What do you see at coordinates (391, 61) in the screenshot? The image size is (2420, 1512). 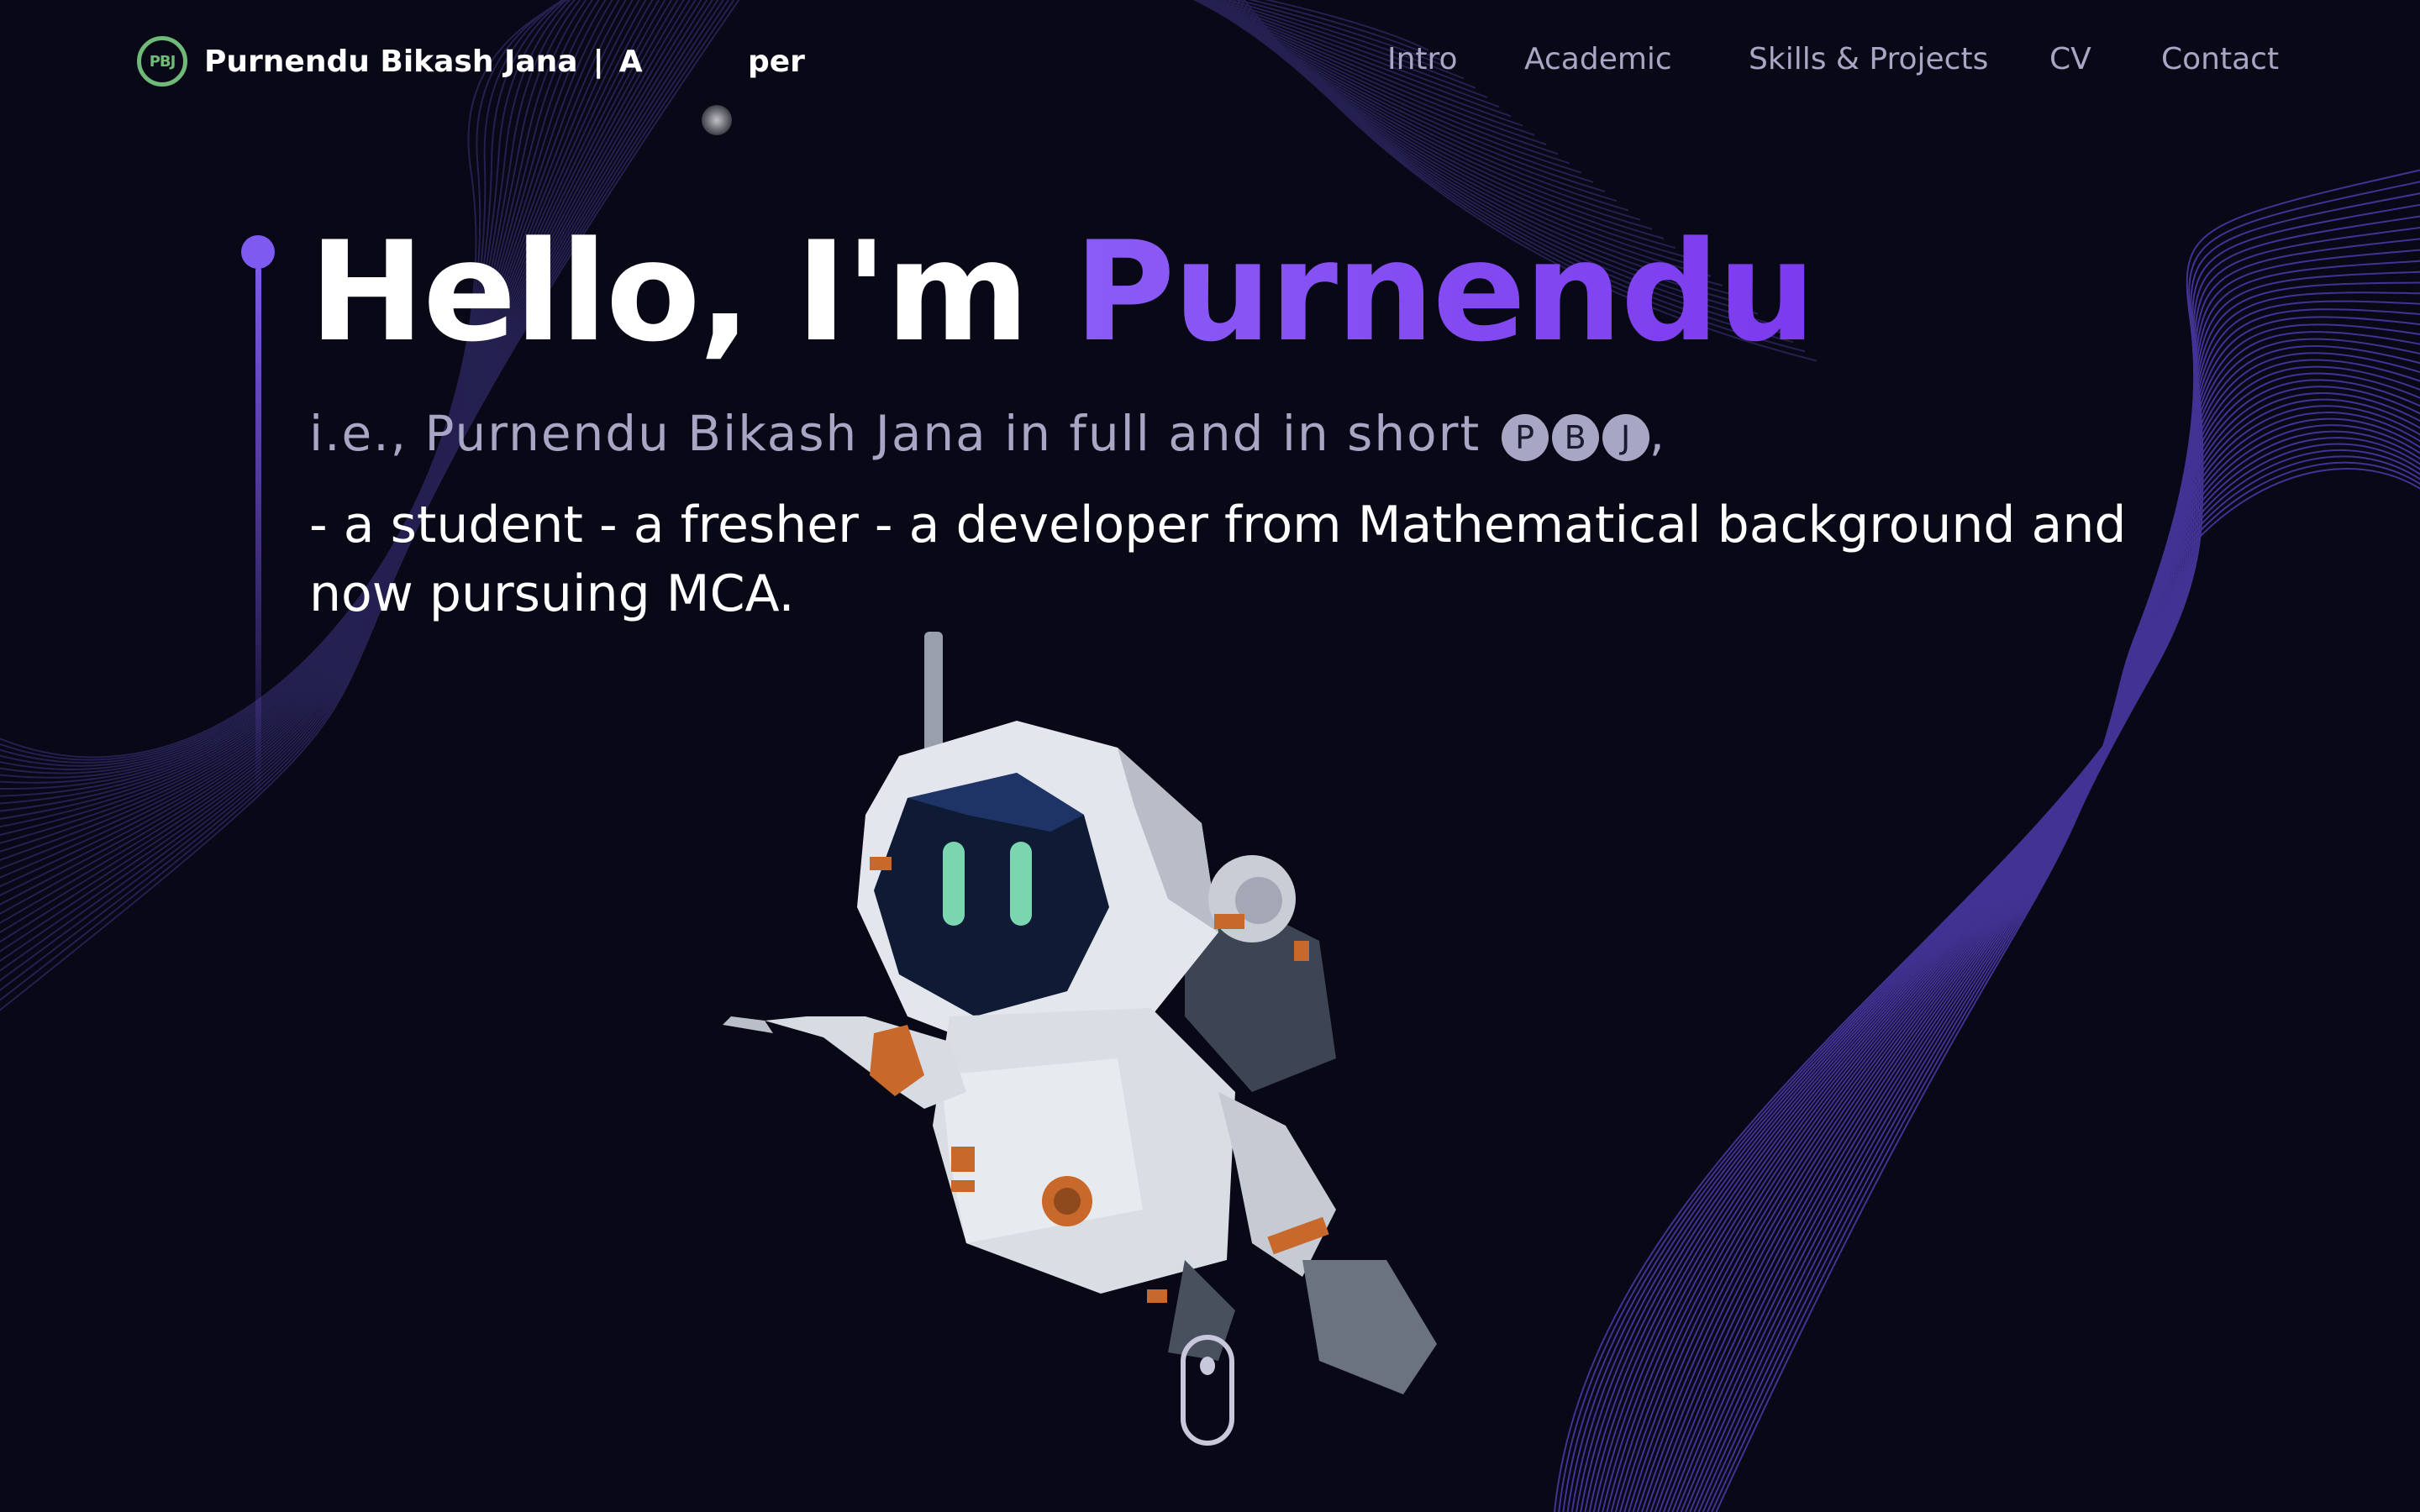 I see `brand-name: Purnendu Bikash Jana` at bounding box center [391, 61].